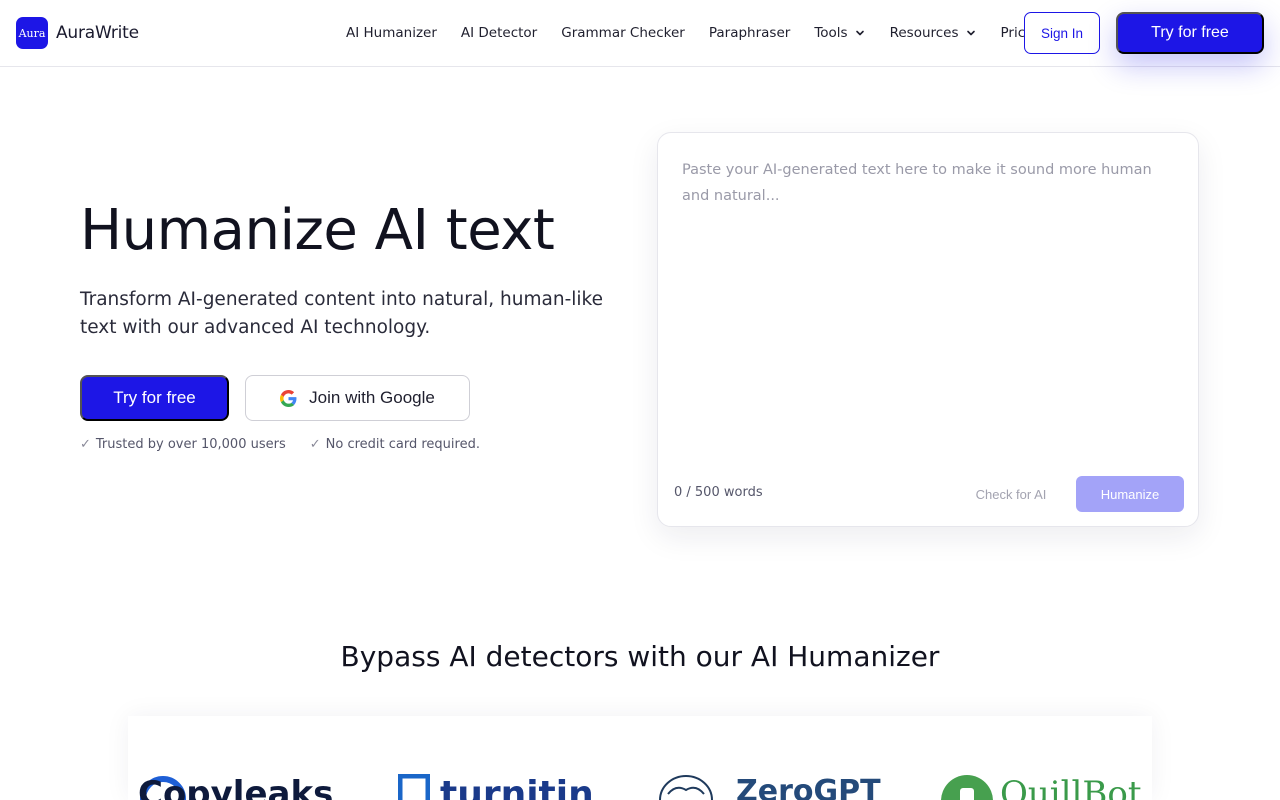  Describe the element at coordinates (967, 787) in the screenshot. I see `quillbot-logo-icon` at that location.